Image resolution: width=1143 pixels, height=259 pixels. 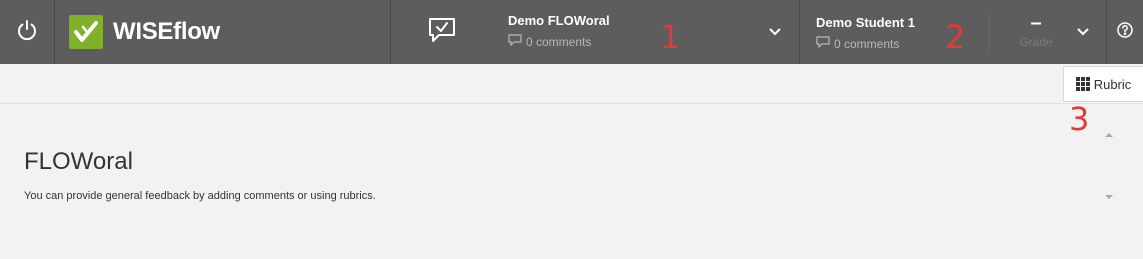 What do you see at coordinates (1036, 42) in the screenshot?
I see `grade-label: Grade` at bounding box center [1036, 42].